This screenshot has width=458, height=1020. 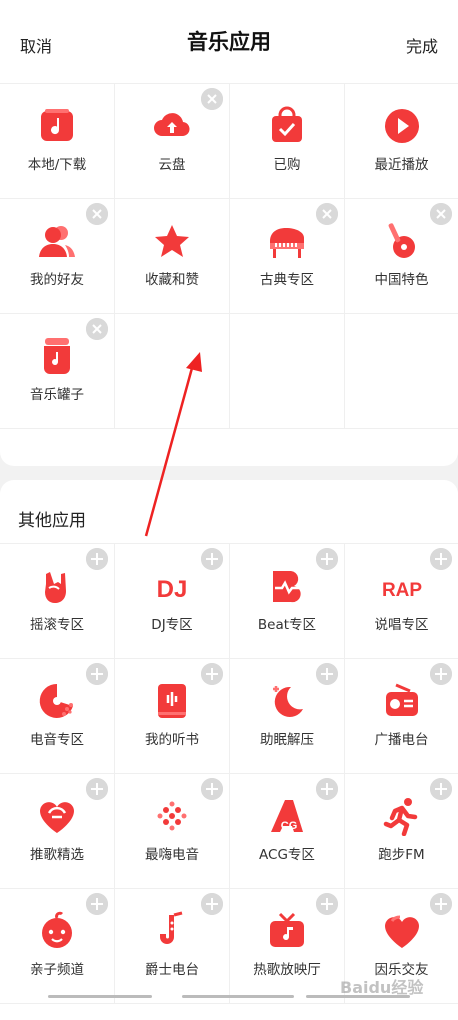 I want to click on app-tile: 已购, so click(x=287, y=141).